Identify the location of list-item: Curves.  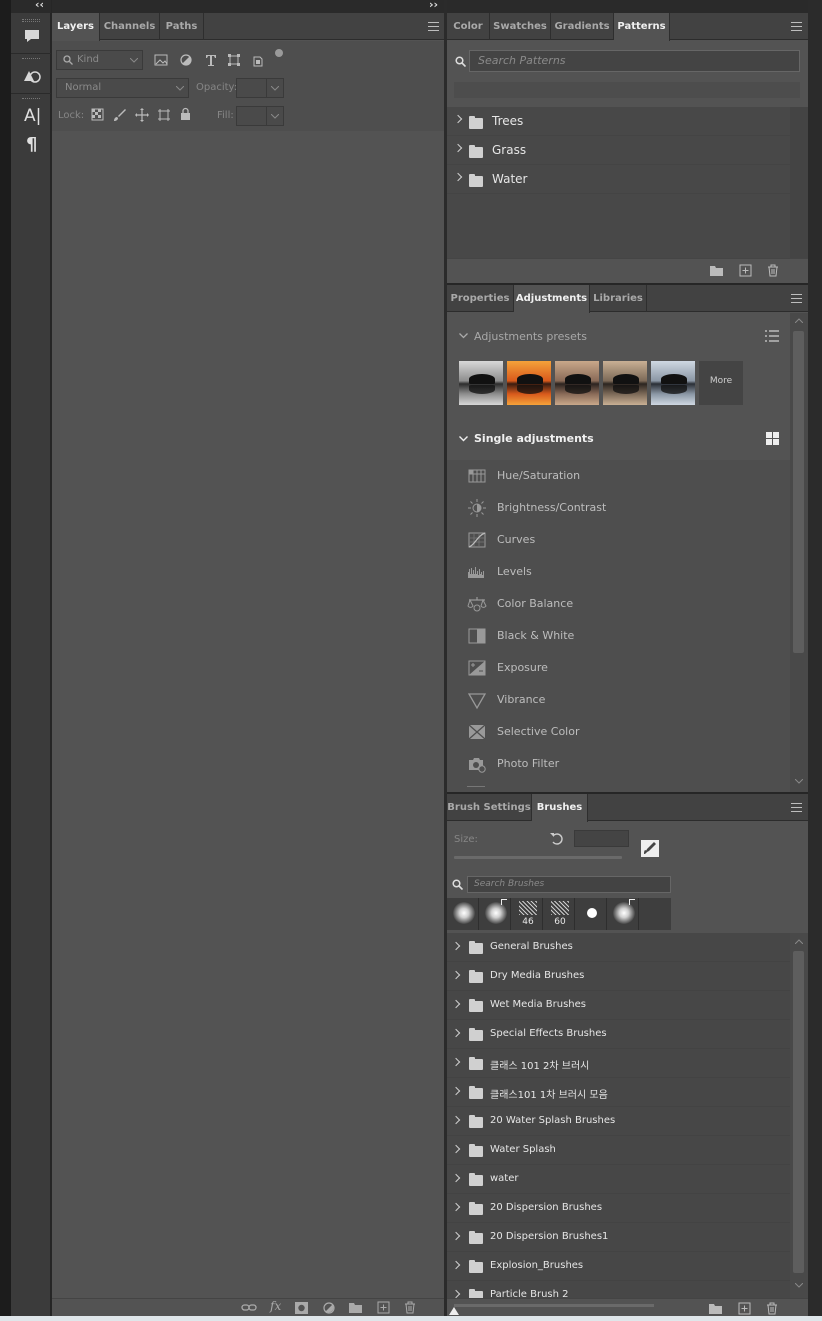
(618, 540).